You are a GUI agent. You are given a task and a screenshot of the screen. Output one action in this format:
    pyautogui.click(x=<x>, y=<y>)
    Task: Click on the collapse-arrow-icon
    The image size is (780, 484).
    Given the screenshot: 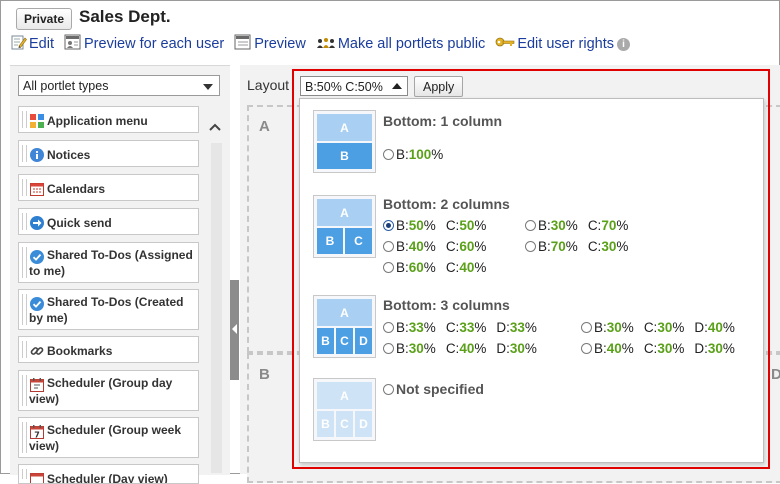 What is the action you would take?
    pyautogui.click(x=234, y=329)
    